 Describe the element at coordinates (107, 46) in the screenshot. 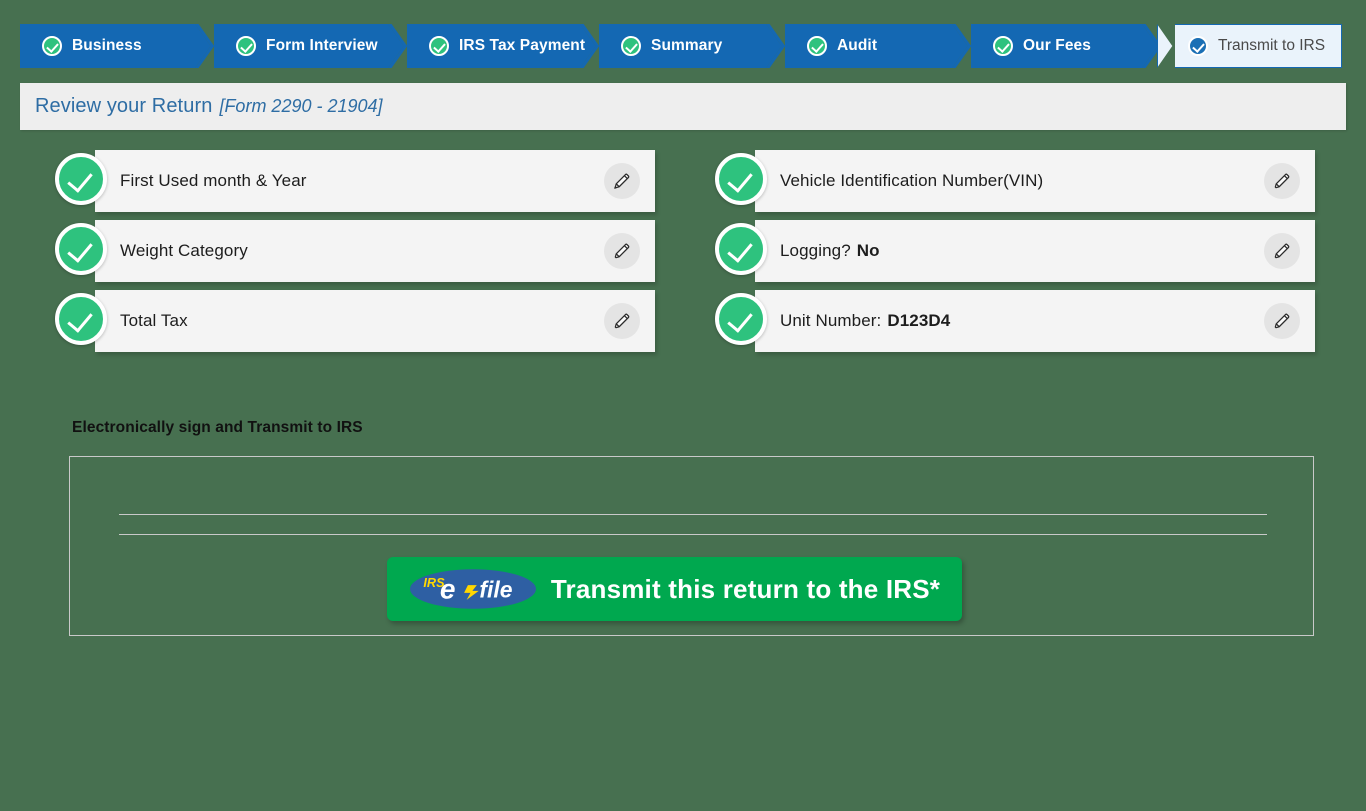

I see `step-label: Business` at that location.